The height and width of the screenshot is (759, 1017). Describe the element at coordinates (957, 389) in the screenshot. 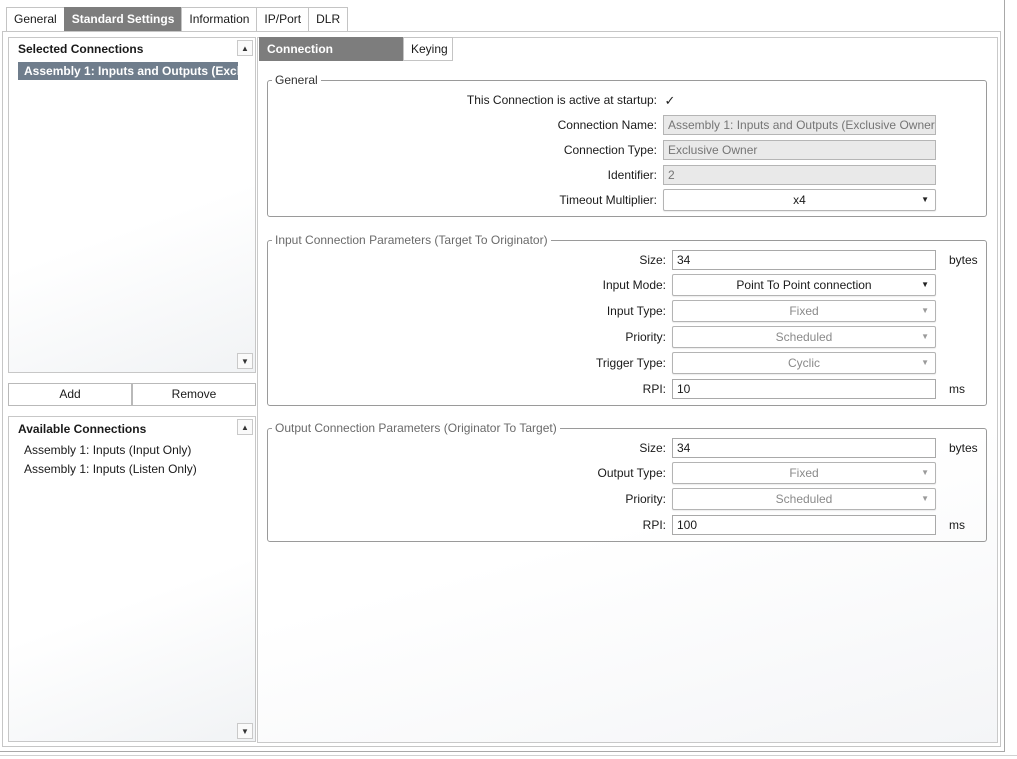

I see `input-rpi-unit: ms` at that location.